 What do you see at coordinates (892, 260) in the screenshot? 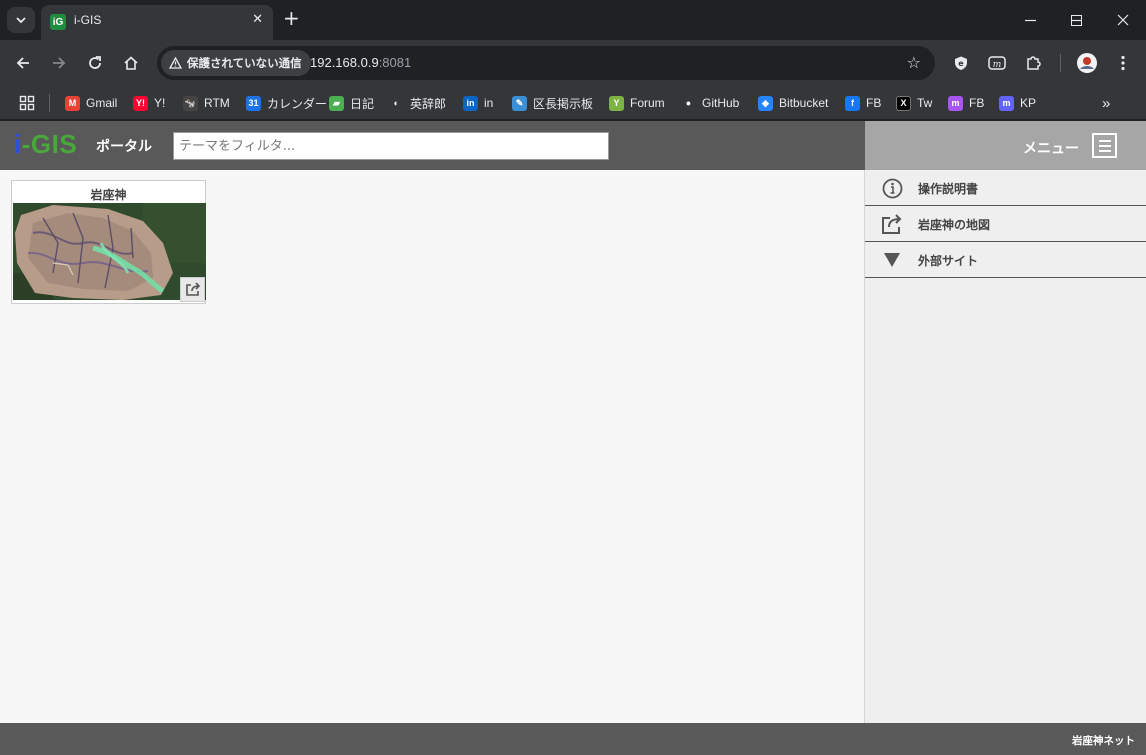
I see `triangle-down-icon` at bounding box center [892, 260].